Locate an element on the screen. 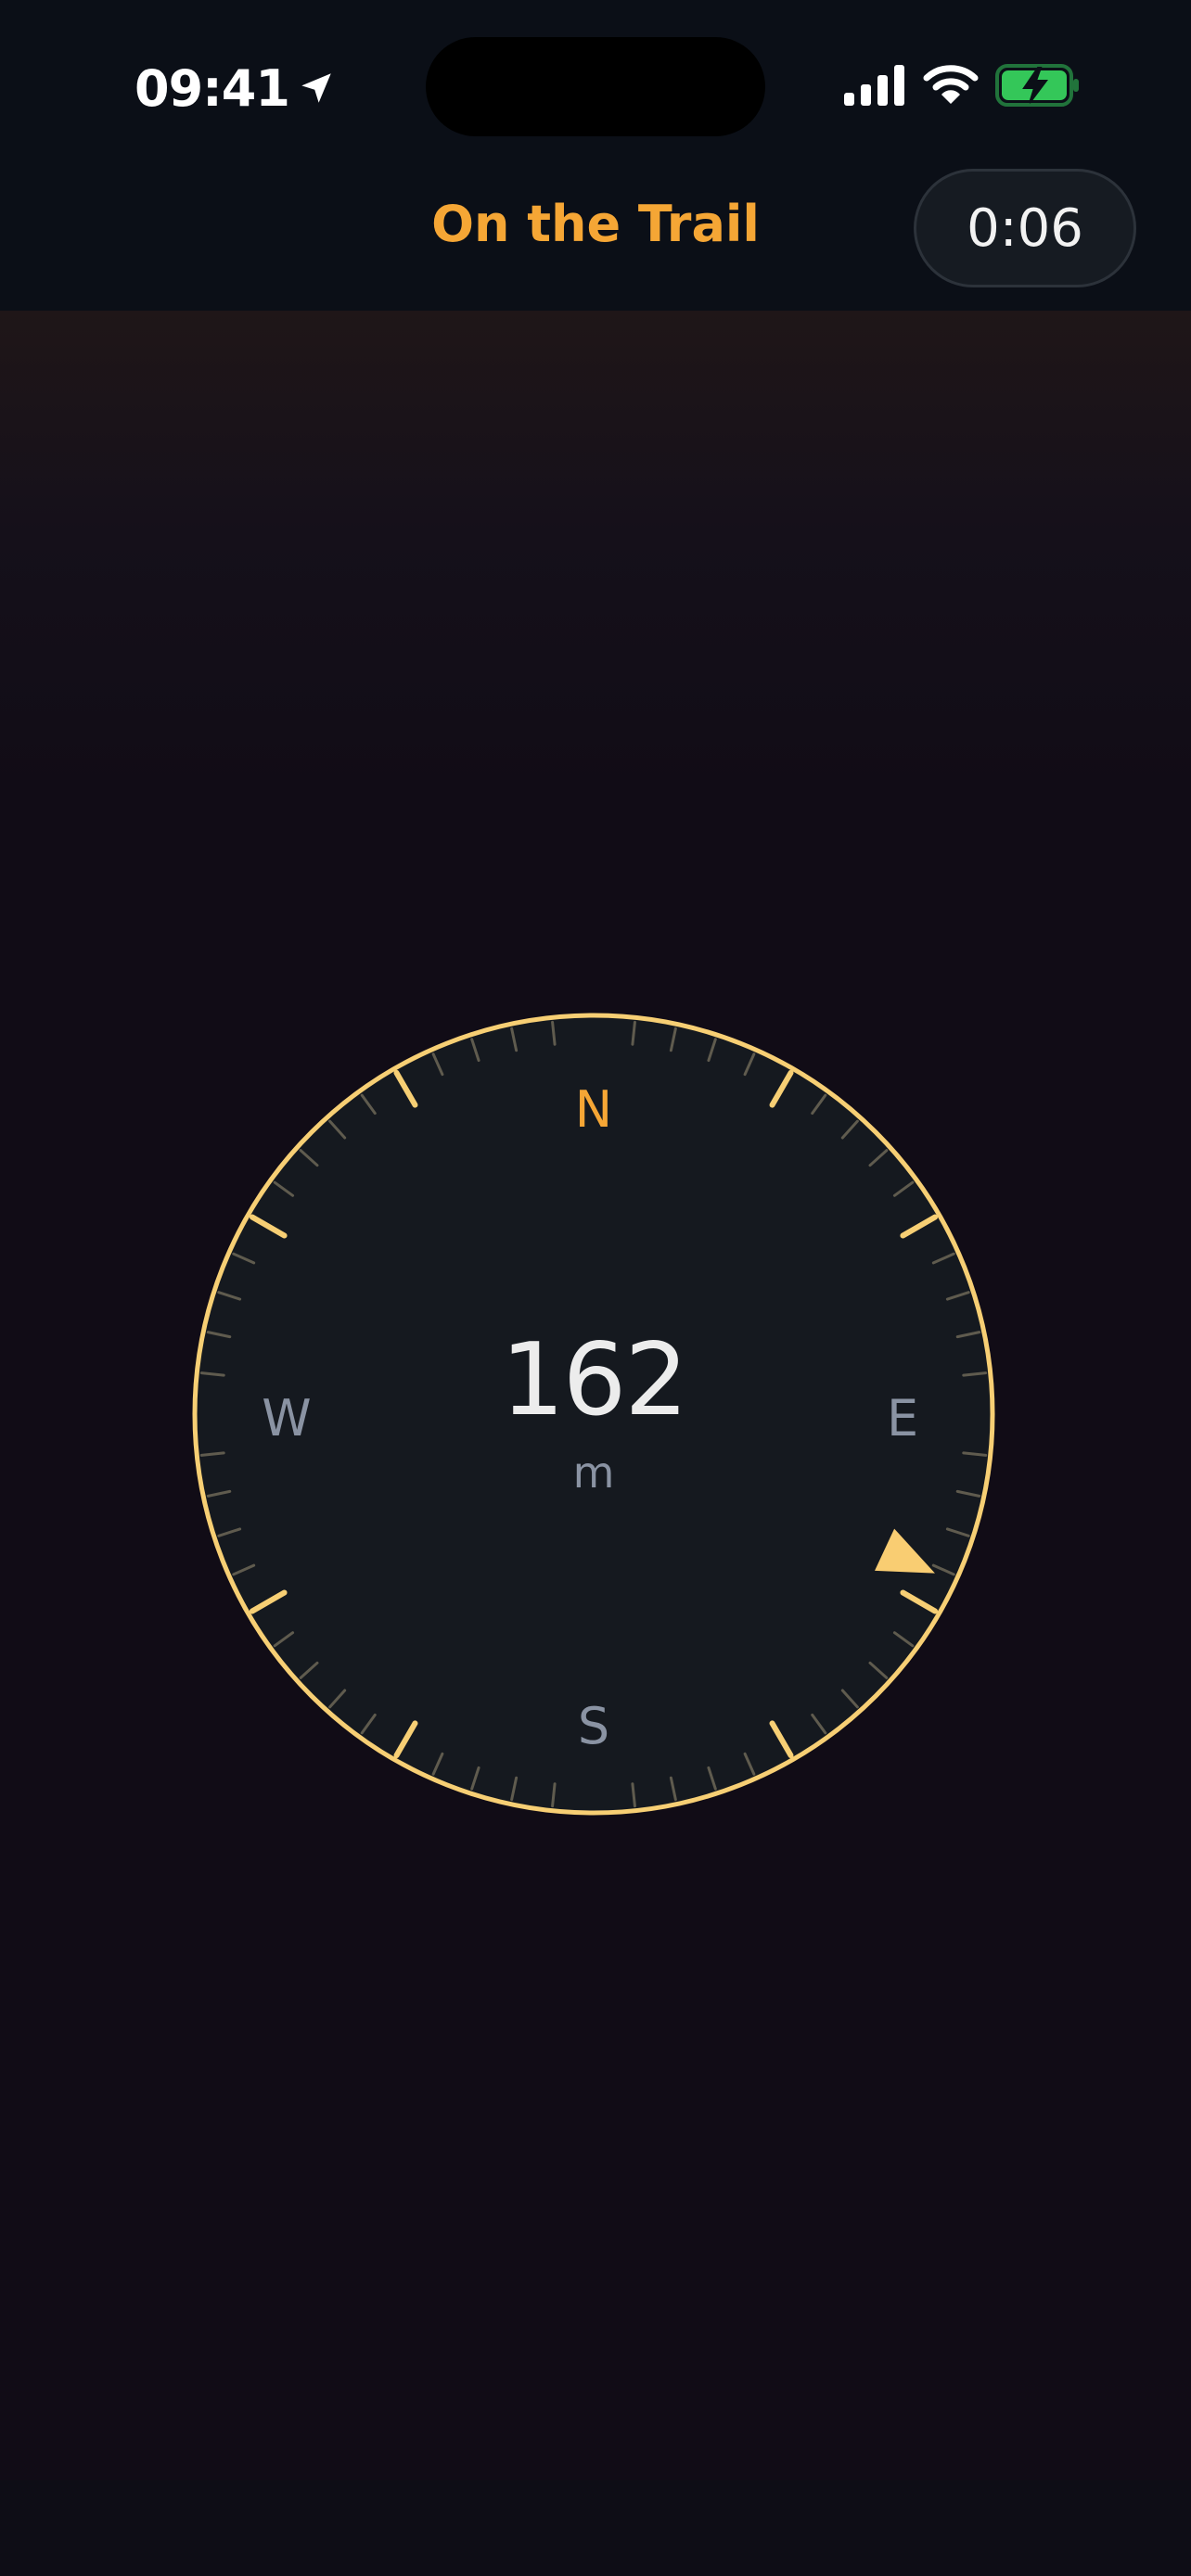  location-arrow-icon is located at coordinates (316, 89).